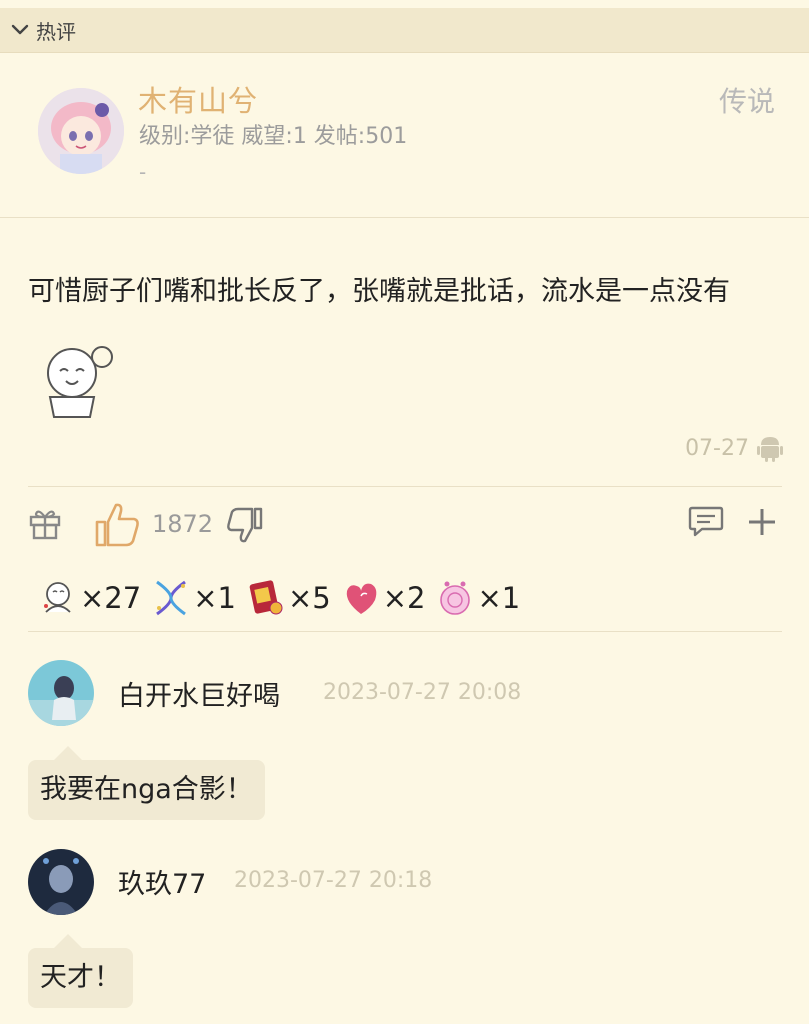  I want to click on author-name: 木有山兮, so click(198, 99).